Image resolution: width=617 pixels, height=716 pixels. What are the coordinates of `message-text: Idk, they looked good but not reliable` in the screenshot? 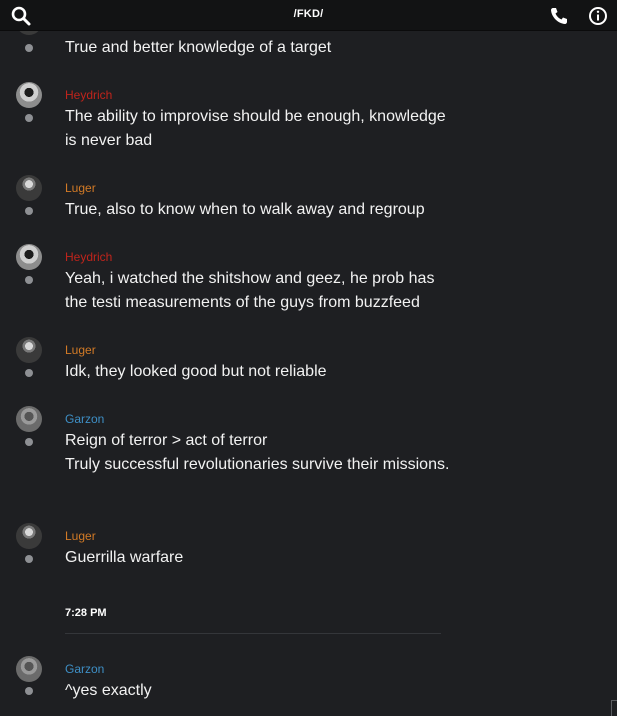 It's located at (196, 371).